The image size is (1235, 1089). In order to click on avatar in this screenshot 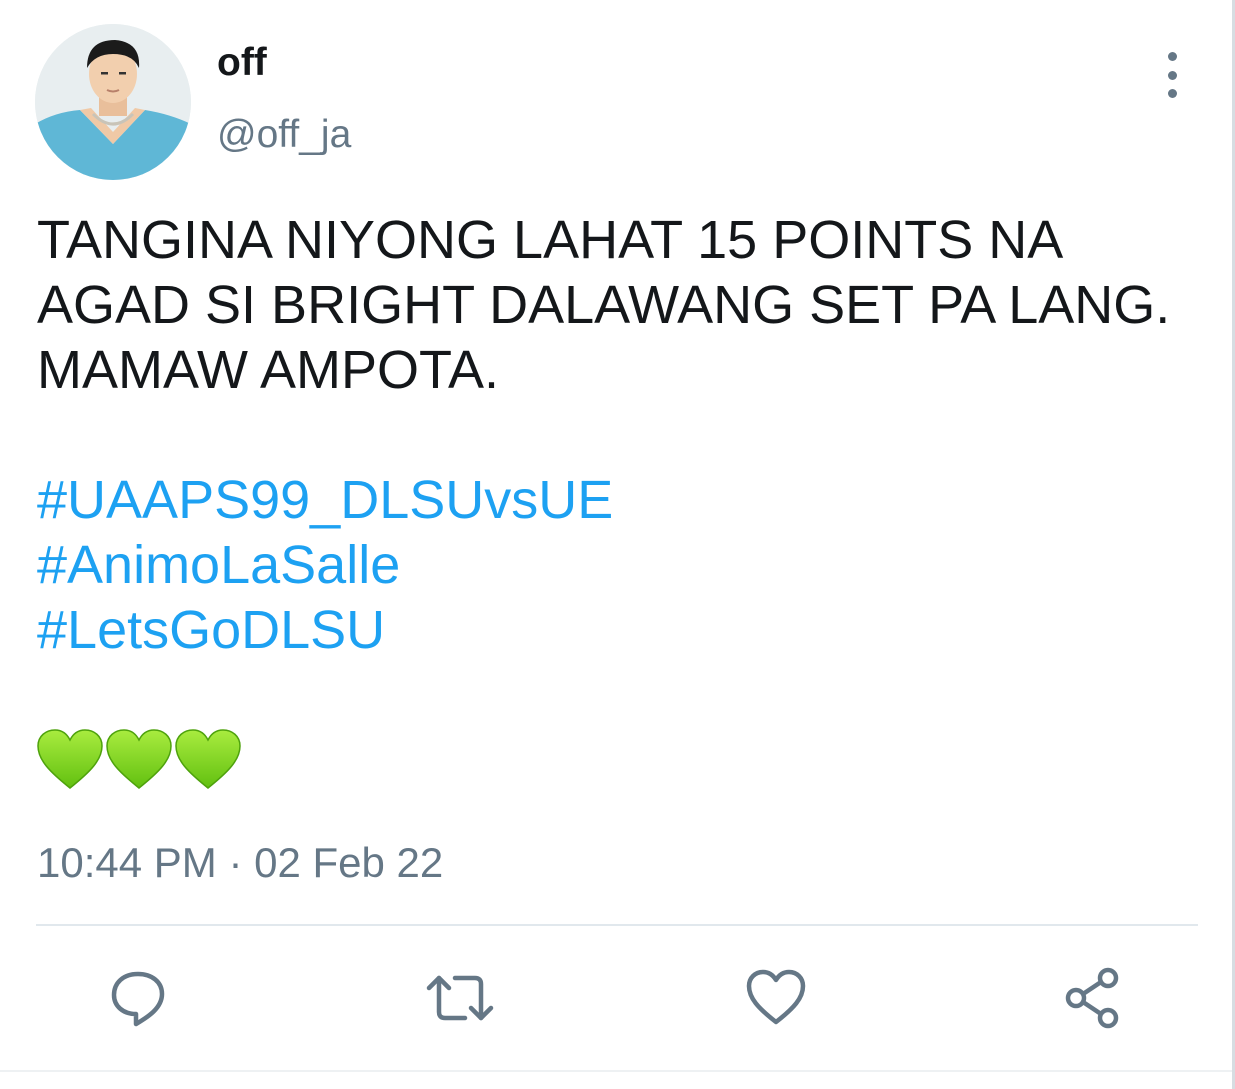, I will do `click(113, 102)`.